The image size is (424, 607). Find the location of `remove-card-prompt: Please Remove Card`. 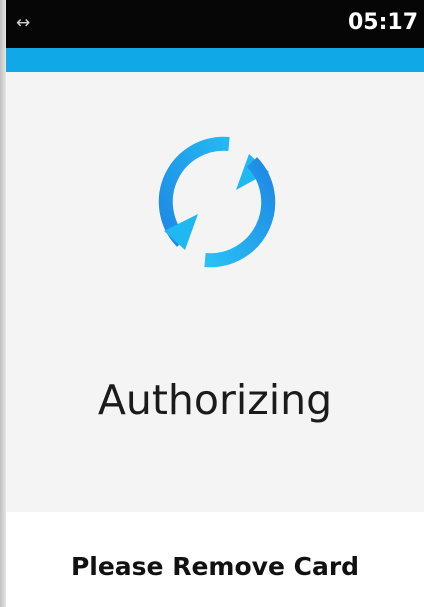

remove-card-prompt: Please Remove Card is located at coordinates (215, 566).